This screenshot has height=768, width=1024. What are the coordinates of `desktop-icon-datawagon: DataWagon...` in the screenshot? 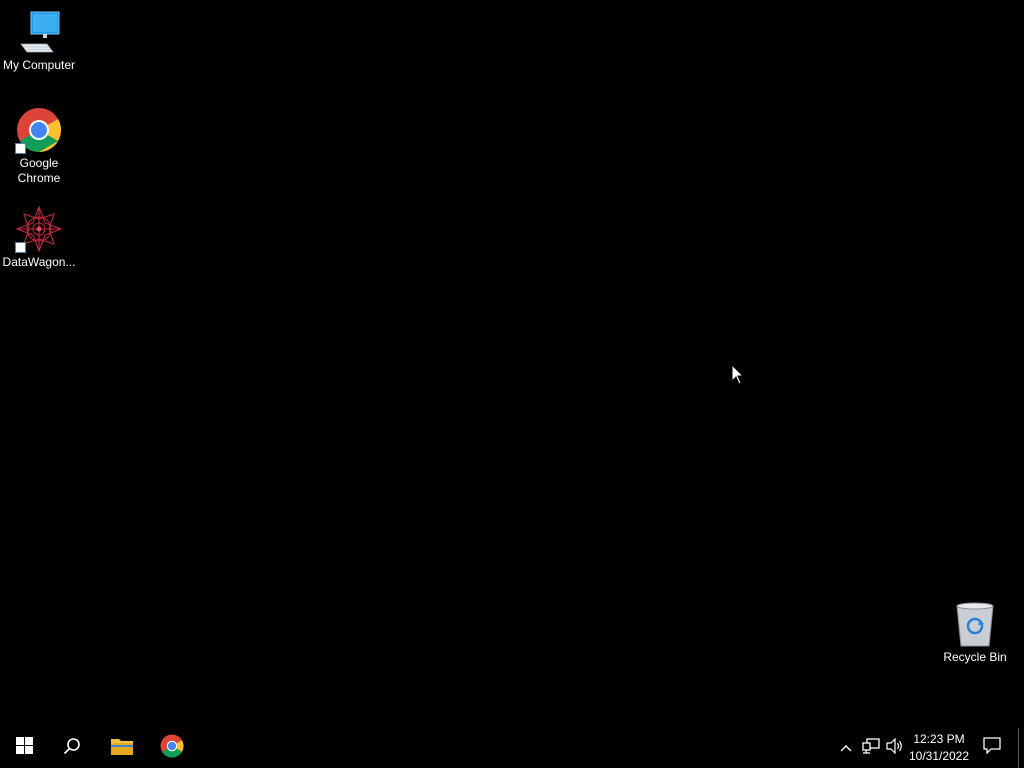 It's located at (39, 237).